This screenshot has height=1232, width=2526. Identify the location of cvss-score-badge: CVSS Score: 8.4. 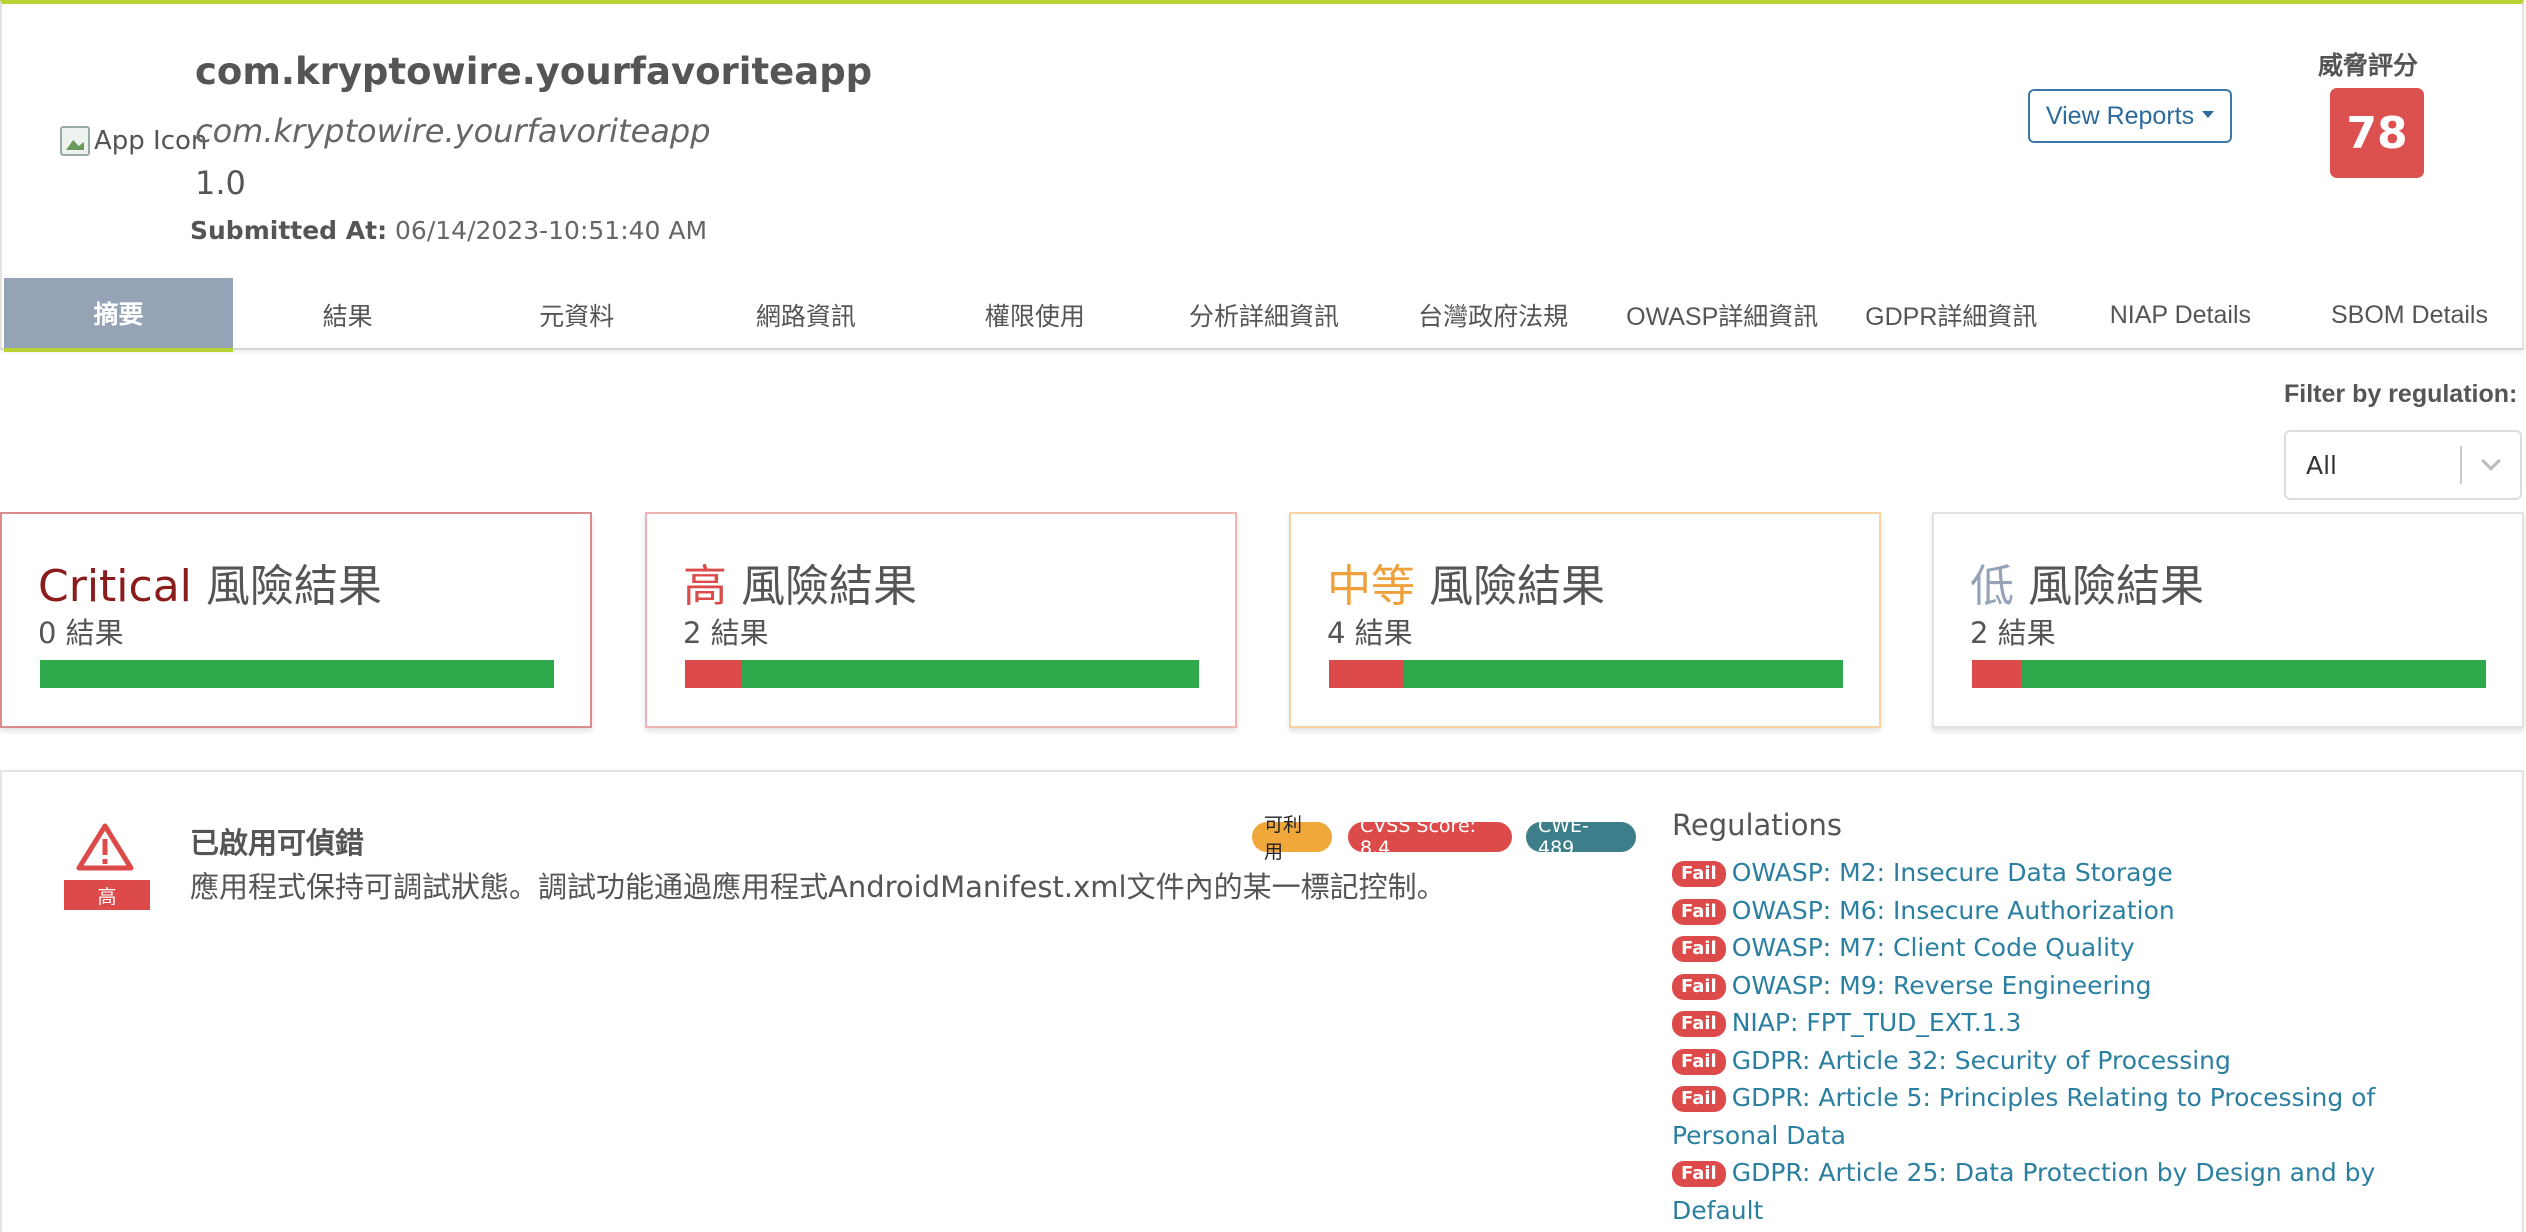
(1430, 837).